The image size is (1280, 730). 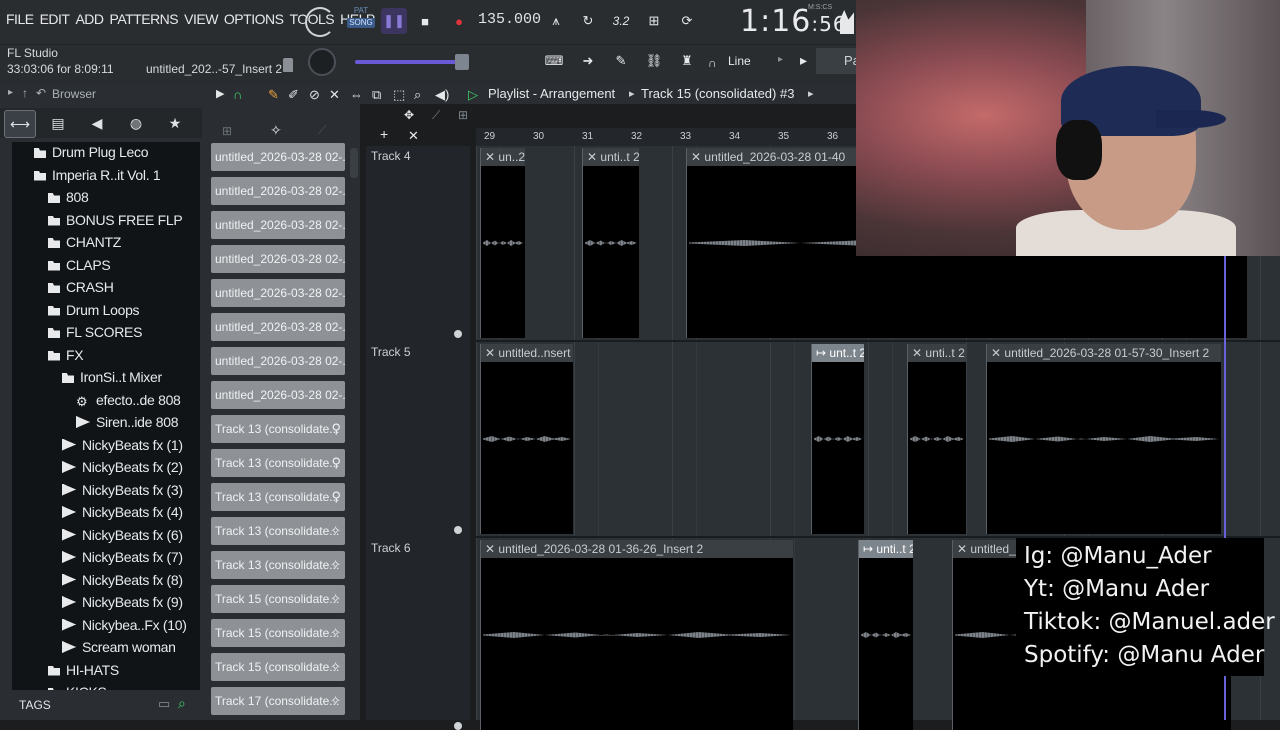 I want to click on breadcrumb-arrow-icon: ▸, so click(x=811, y=93).